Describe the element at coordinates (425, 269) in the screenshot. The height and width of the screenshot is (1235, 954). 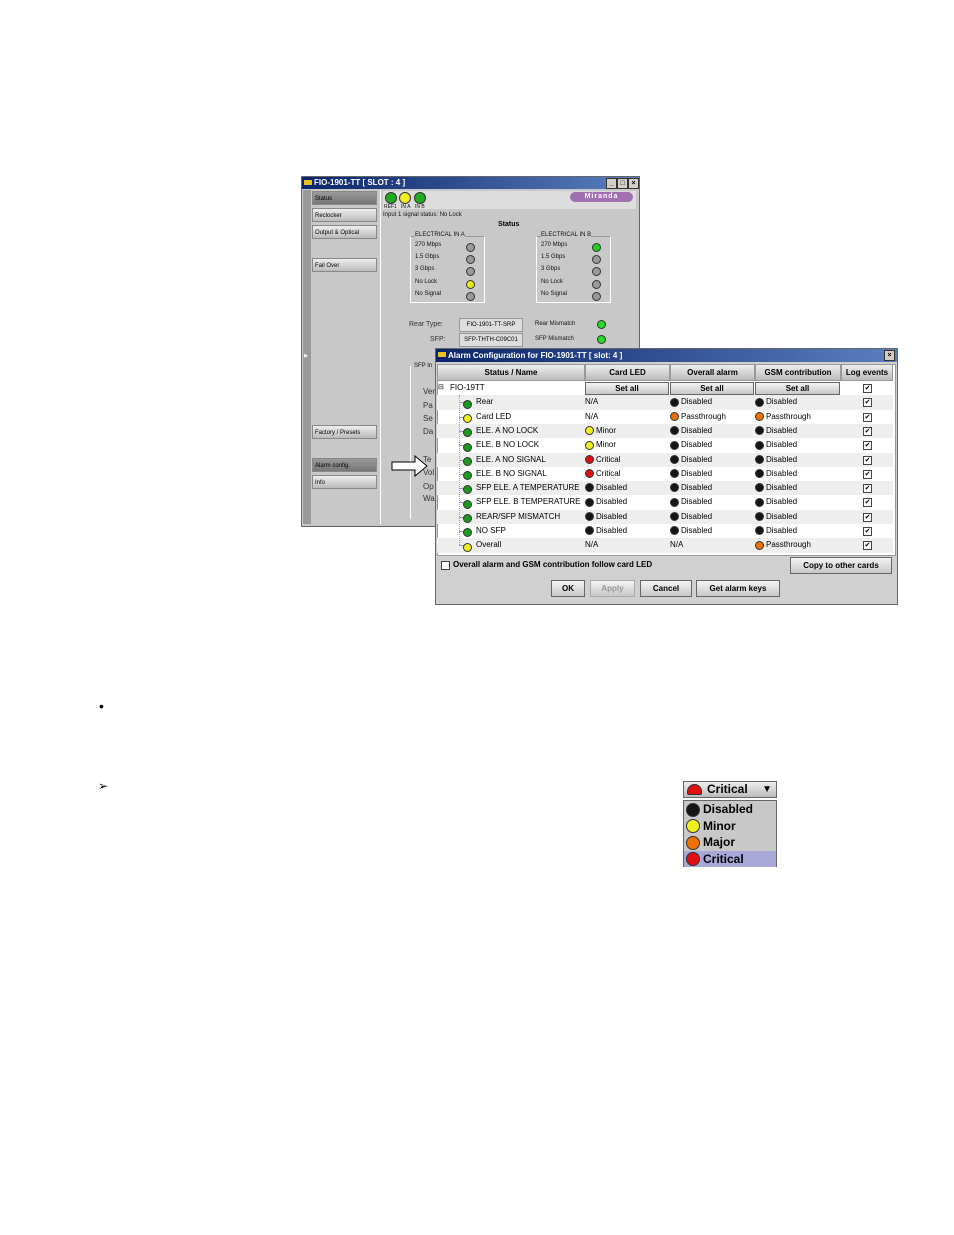
I see `group-a-item-label: 3 Gbps` at that location.